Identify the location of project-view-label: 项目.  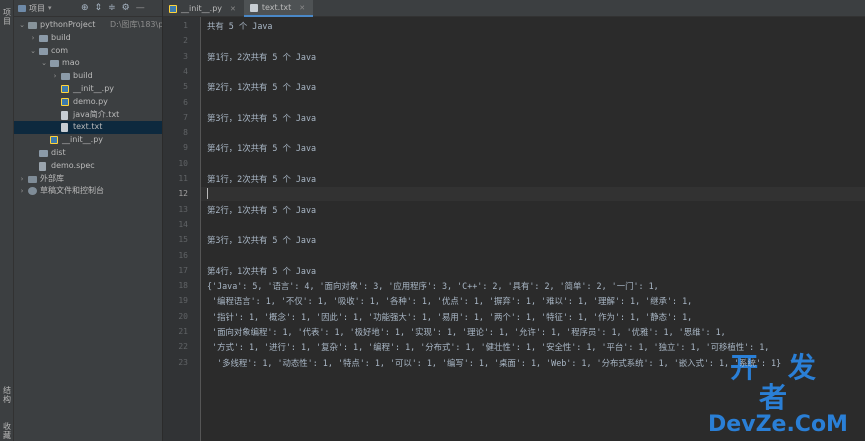
(37, 8).